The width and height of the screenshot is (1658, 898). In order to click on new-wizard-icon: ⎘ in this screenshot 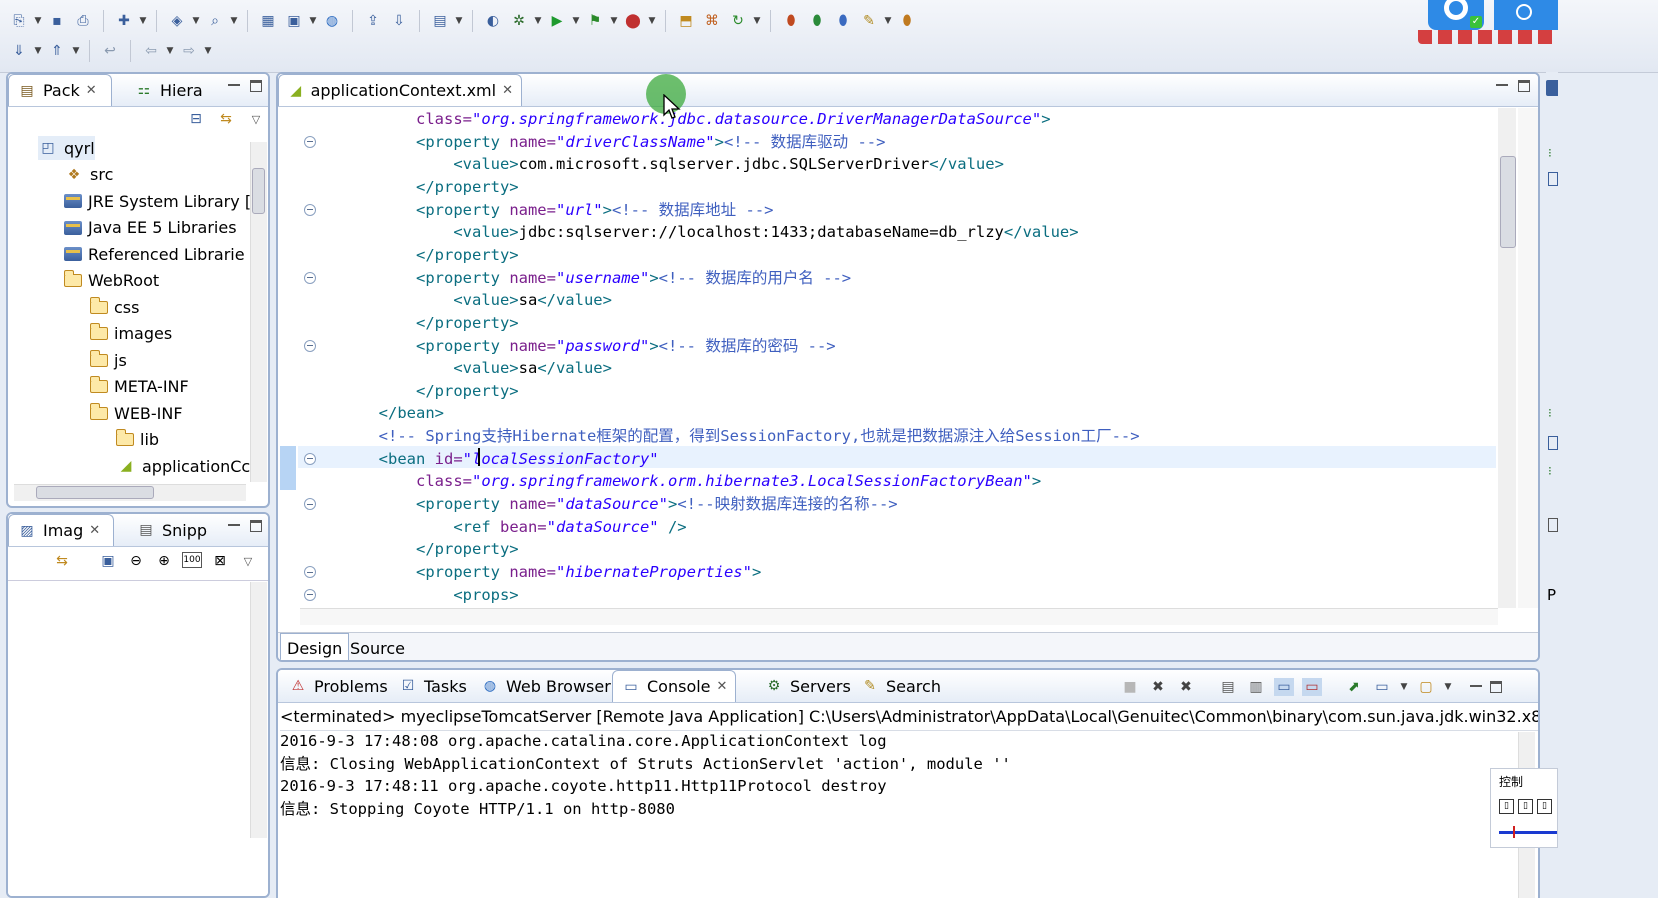, I will do `click(19, 21)`.